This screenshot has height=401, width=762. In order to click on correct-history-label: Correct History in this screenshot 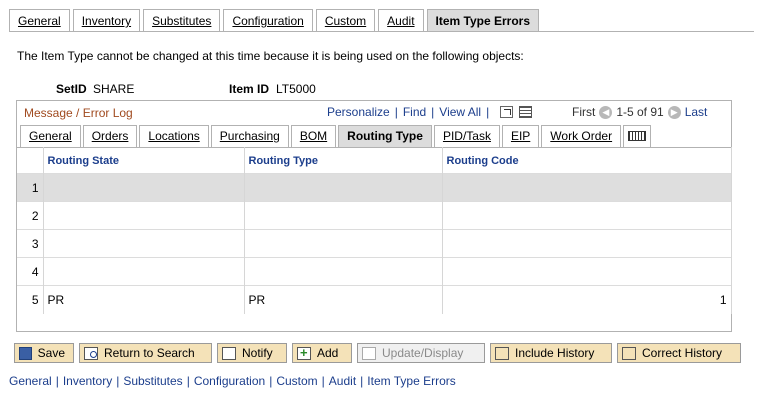, I will do `click(682, 353)`.